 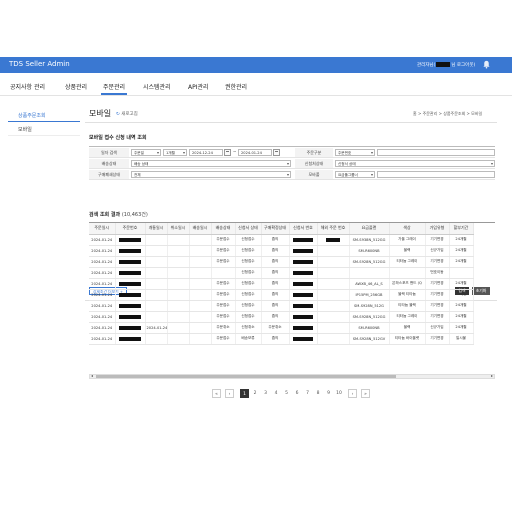 I want to click on lnb-item-mobile: 모바일, so click(x=44, y=129).